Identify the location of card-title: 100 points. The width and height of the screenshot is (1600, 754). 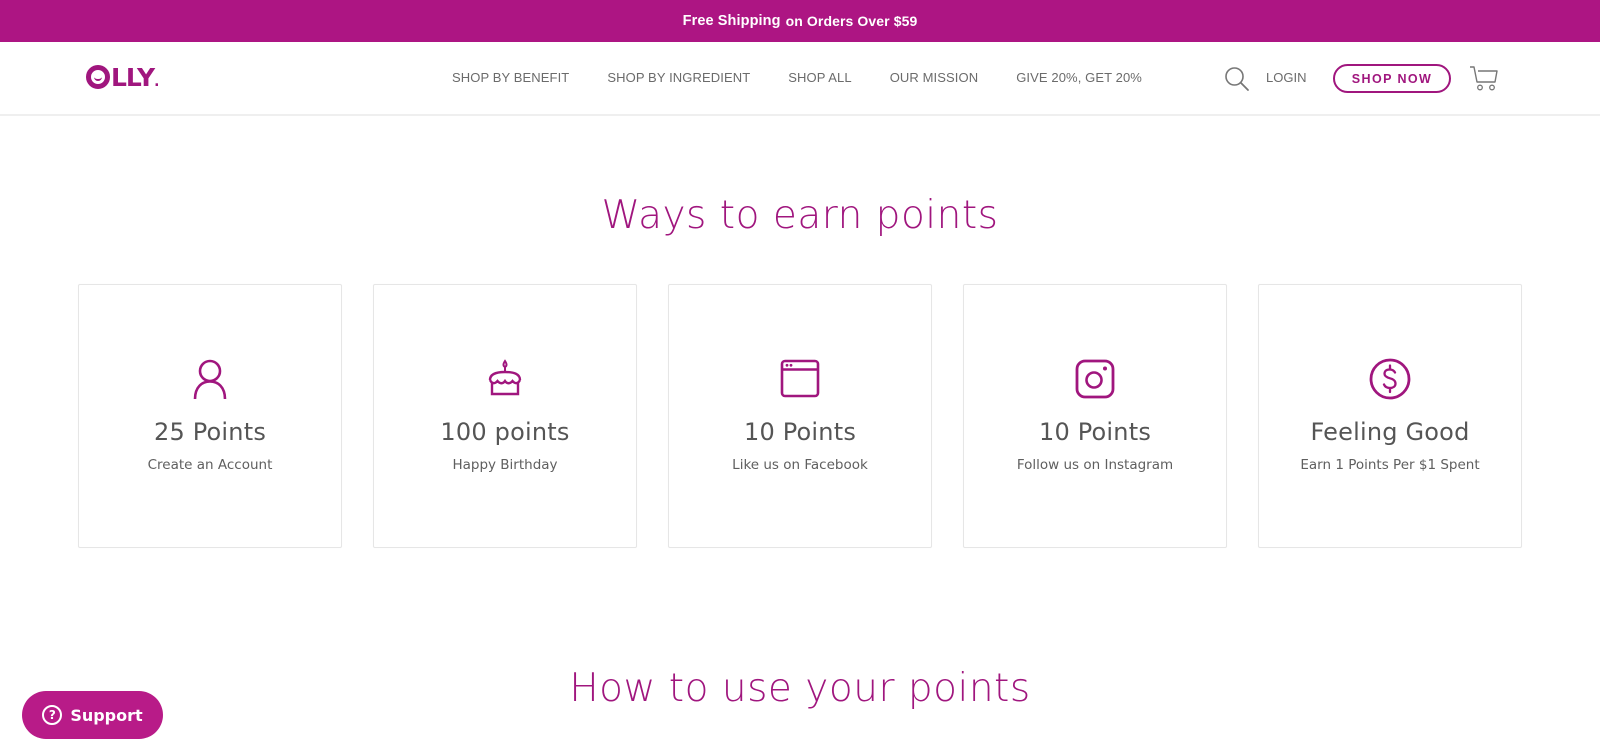
(505, 432).